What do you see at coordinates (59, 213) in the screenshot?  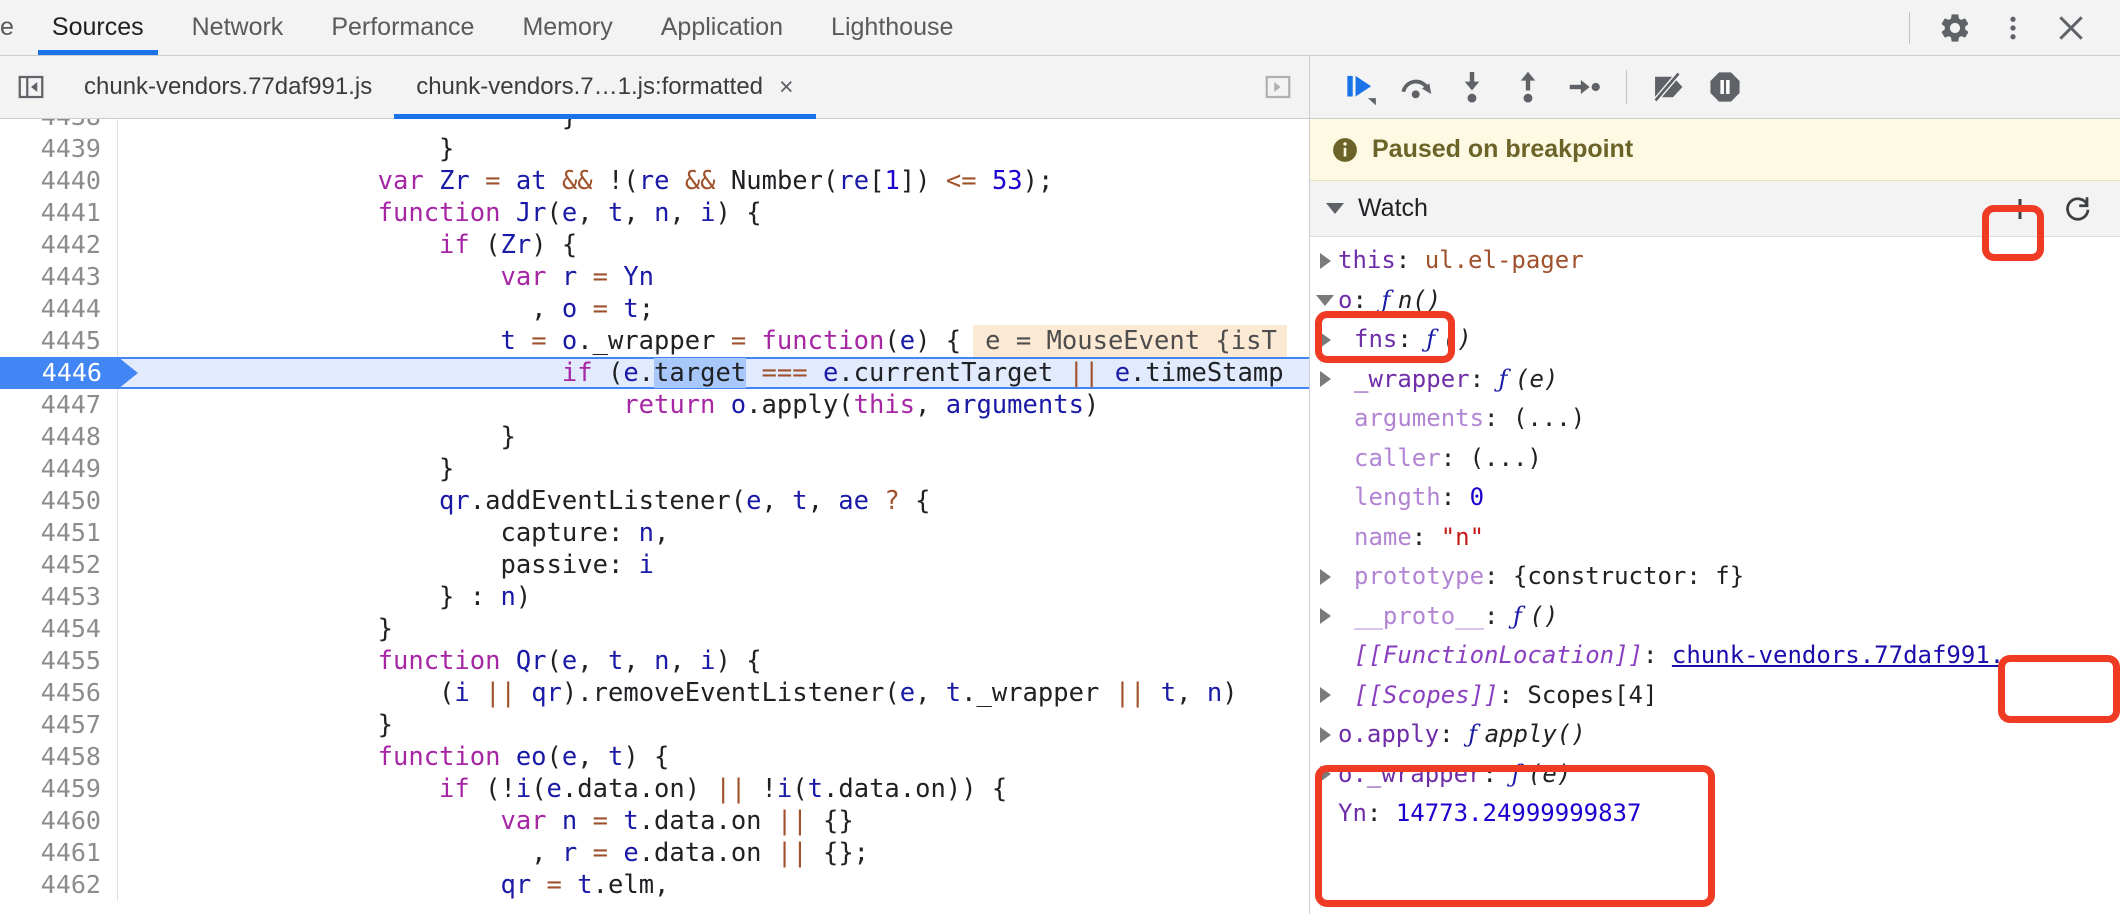 I see `line-number: 4441` at bounding box center [59, 213].